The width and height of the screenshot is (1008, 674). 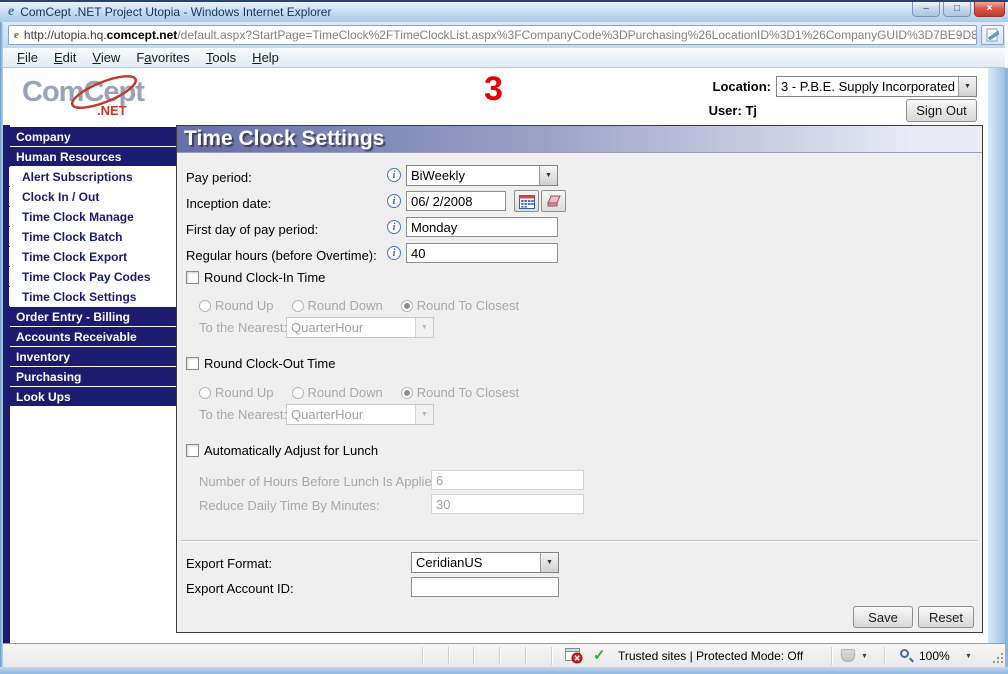 I want to click on security-zone-text: Trusted sites | Protected Mode: Off, so click(x=711, y=656).